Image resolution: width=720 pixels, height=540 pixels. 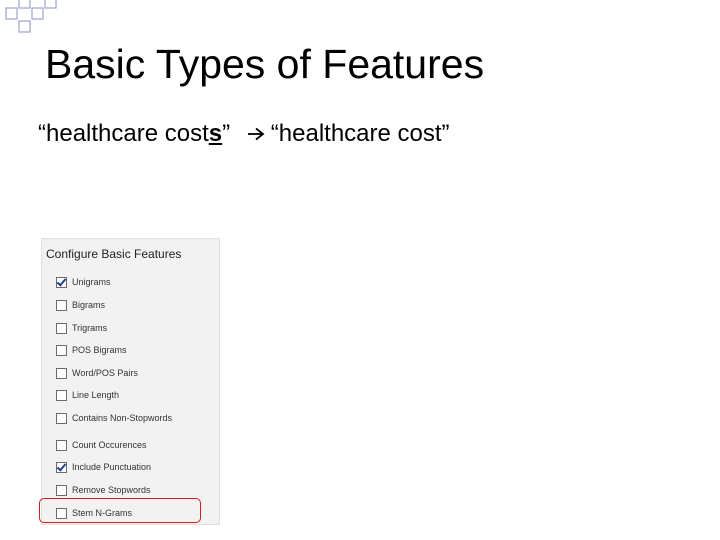 I want to click on option-label: Word/POS Pairs, so click(x=105, y=373).